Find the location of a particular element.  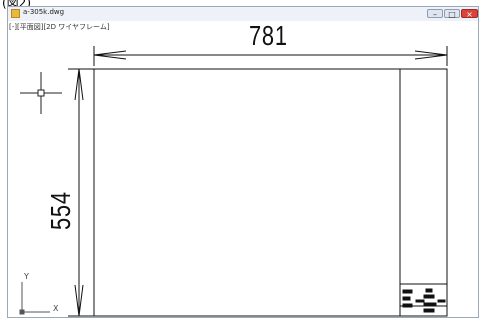

height-dimension-text: 554 is located at coordinates (60, 210).